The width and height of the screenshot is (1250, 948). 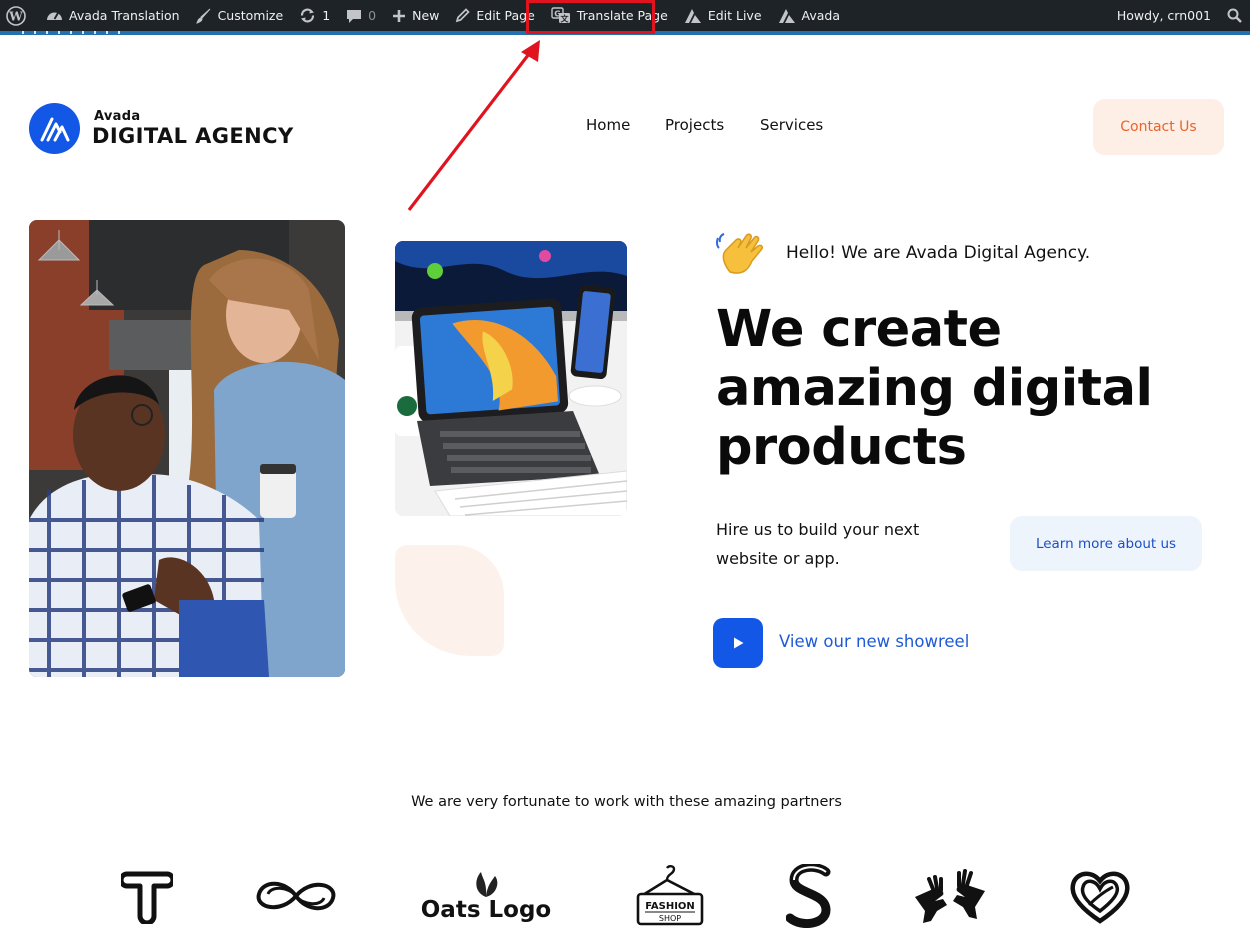 What do you see at coordinates (511, 378) in the screenshot?
I see `hero-photo-devices` at bounding box center [511, 378].